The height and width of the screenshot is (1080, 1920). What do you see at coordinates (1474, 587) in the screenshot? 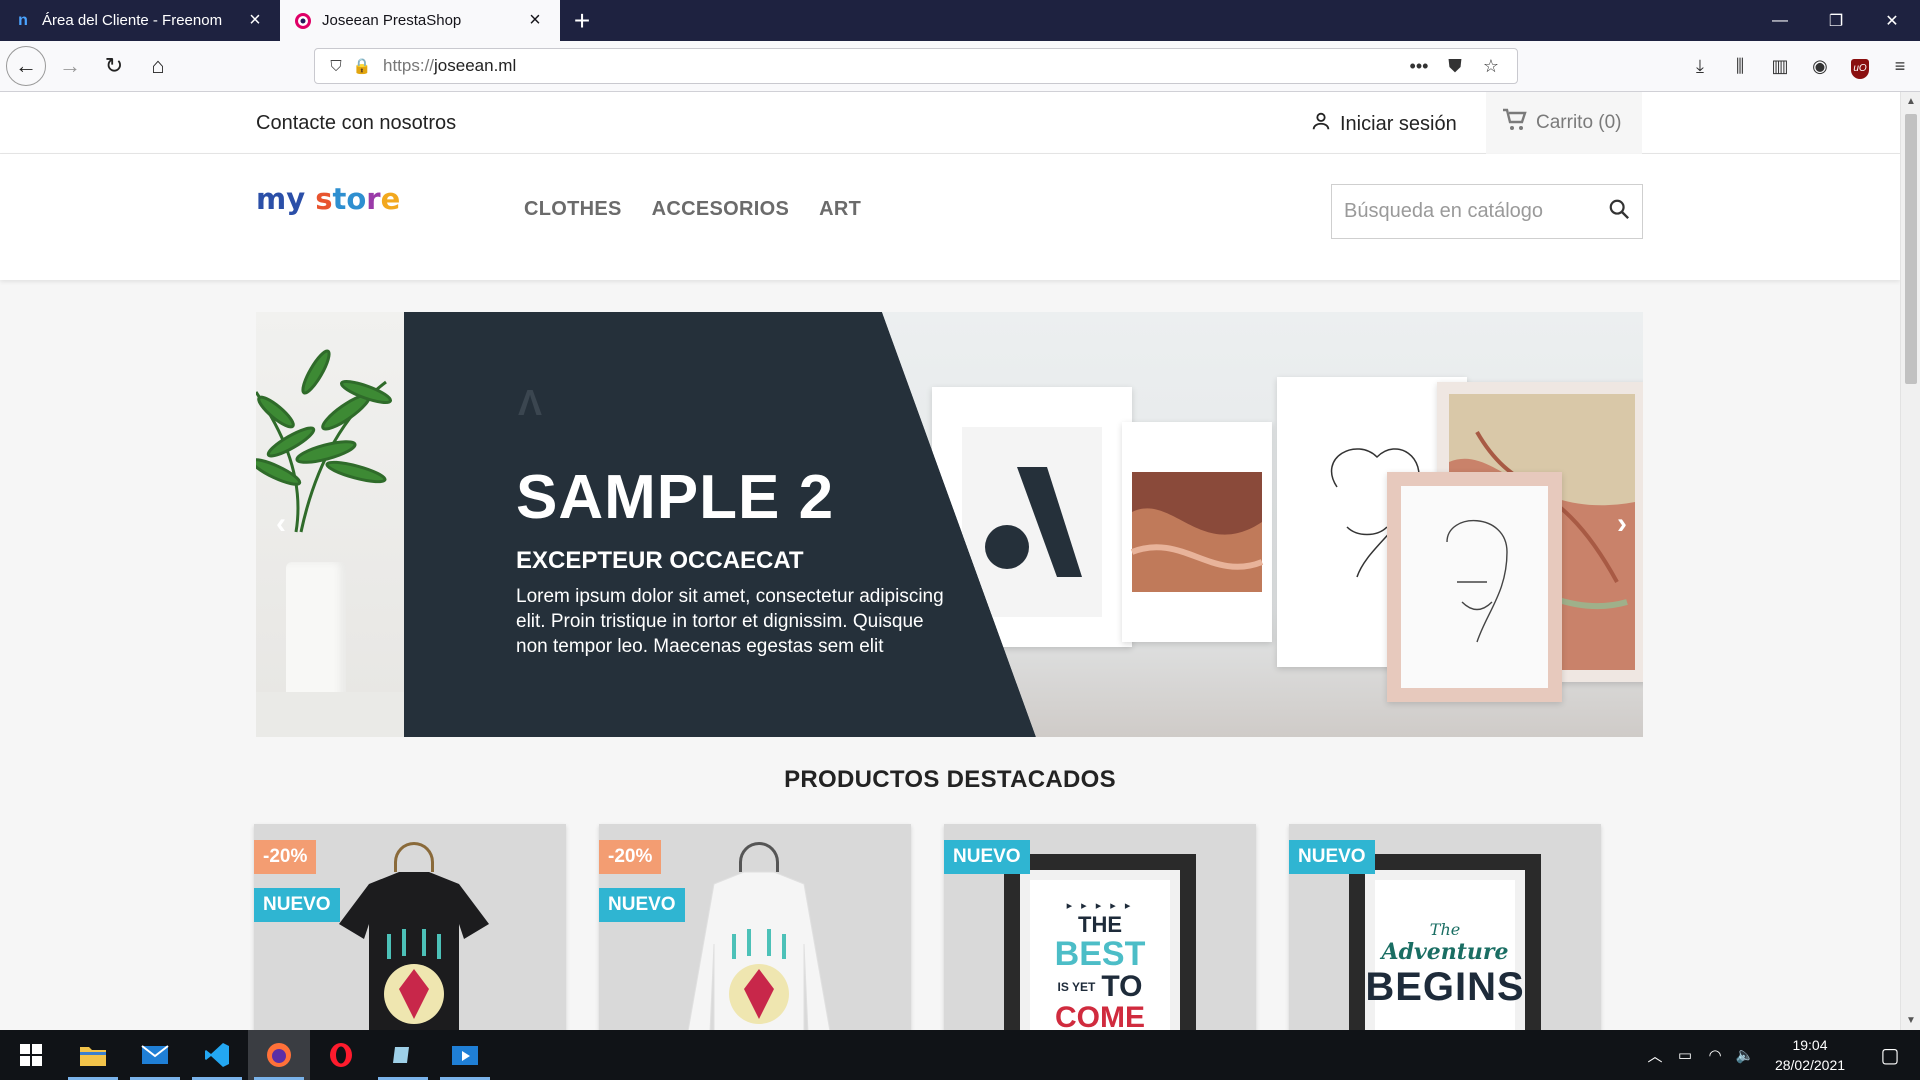
I see `frame-pink-face` at bounding box center [1474, 587].